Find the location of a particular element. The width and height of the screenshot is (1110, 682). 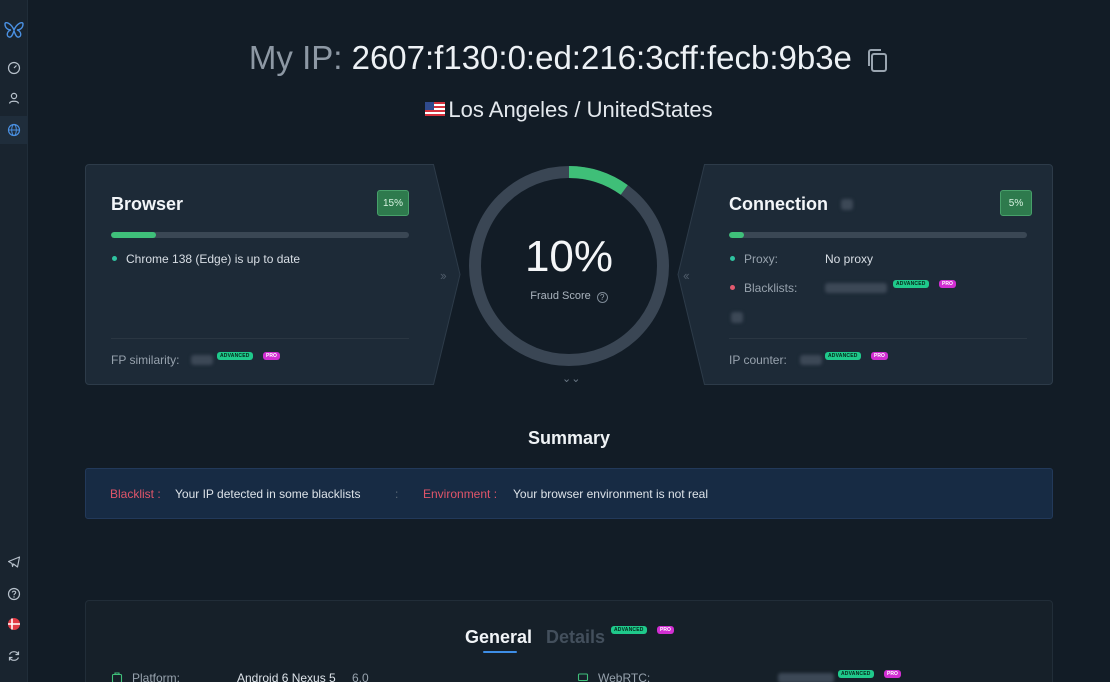

webrtc-icon is located at coordinates (583, 676).